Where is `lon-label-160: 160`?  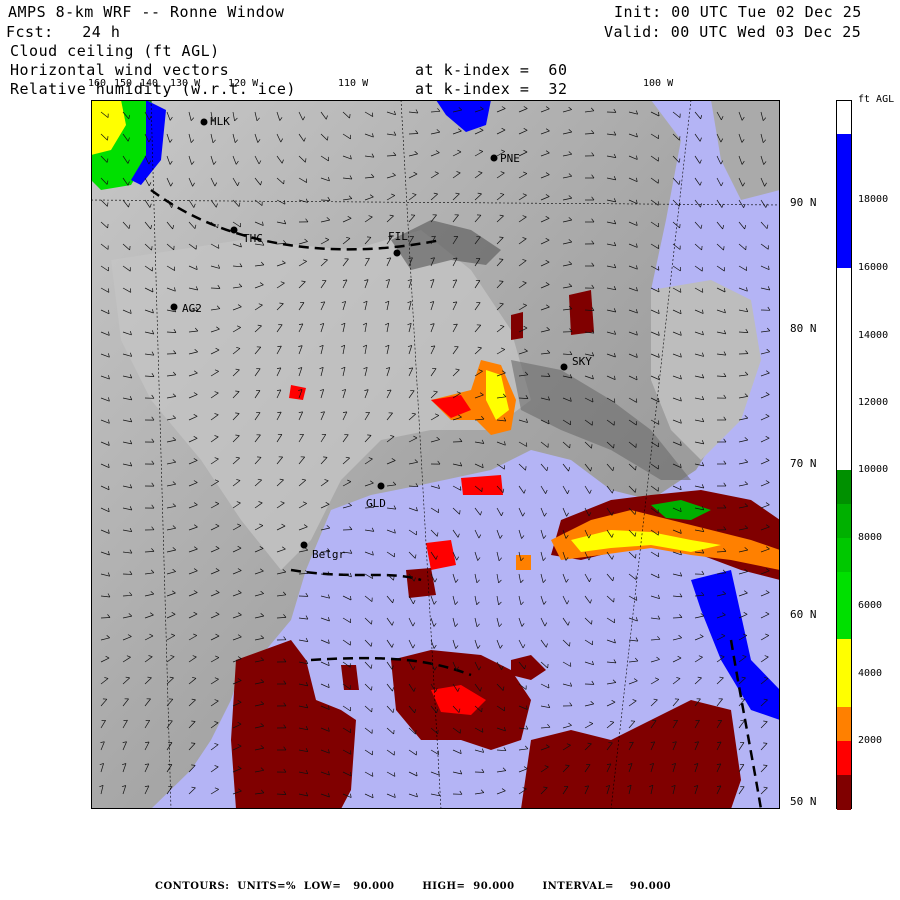
lon-label-160: 160 is located at coordinates (97, 83).